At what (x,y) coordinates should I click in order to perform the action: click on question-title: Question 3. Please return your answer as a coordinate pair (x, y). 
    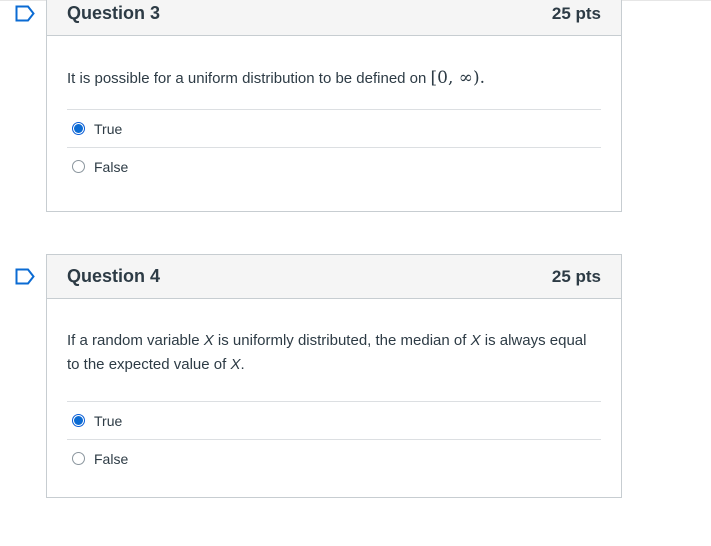
    Looking at the image, I should click on (114, 13).